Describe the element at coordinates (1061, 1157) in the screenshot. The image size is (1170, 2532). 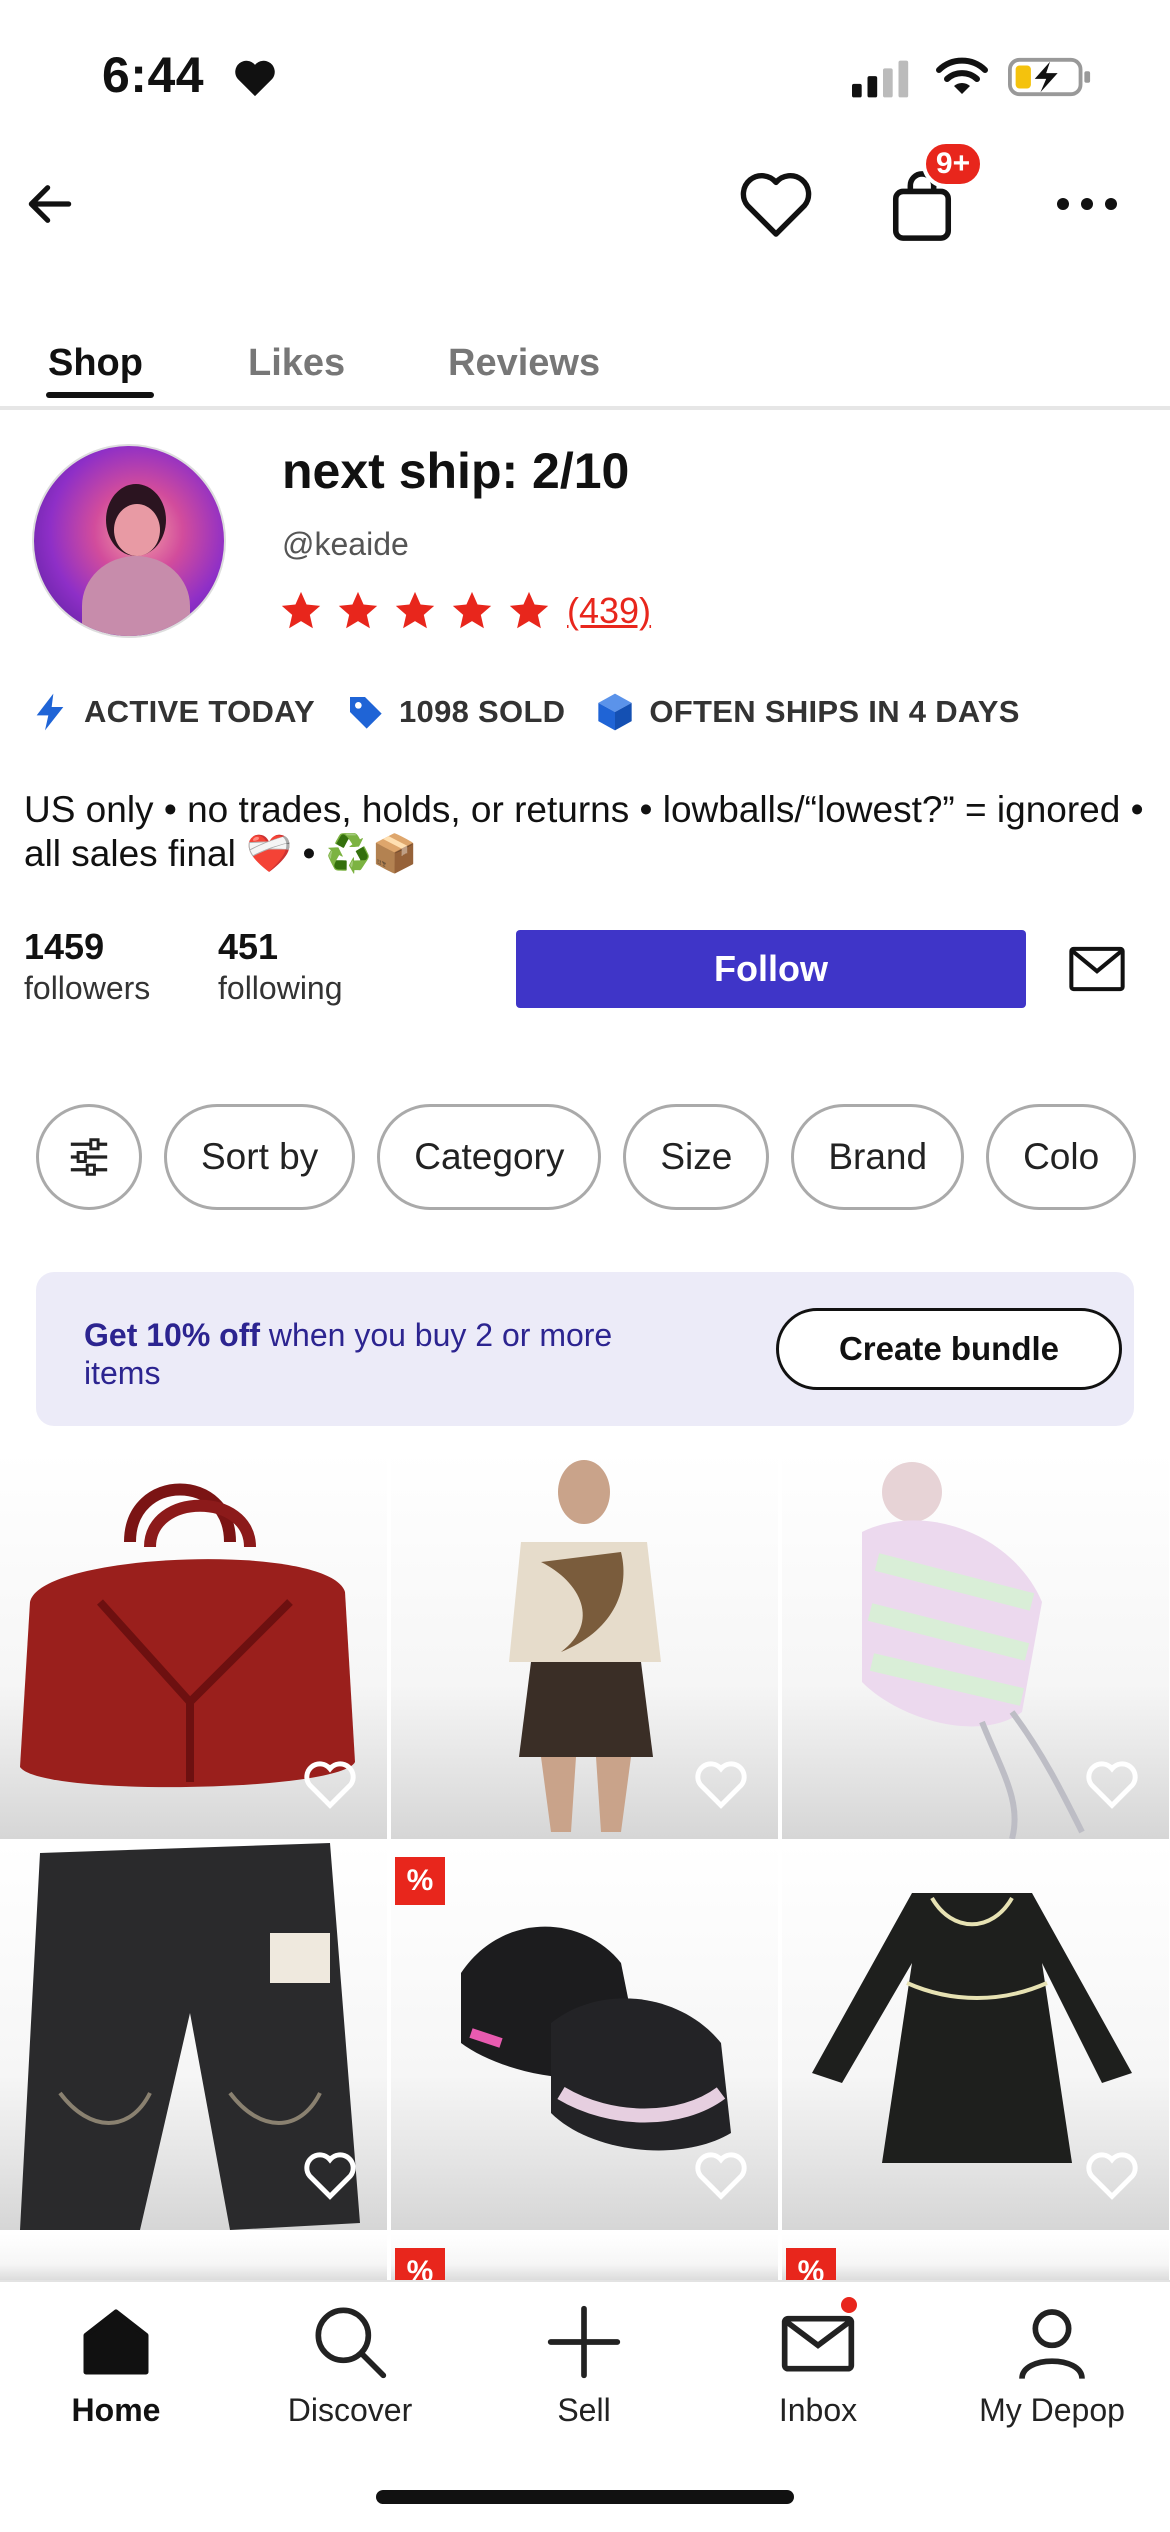
I see `filter-color: Colo` at that location.